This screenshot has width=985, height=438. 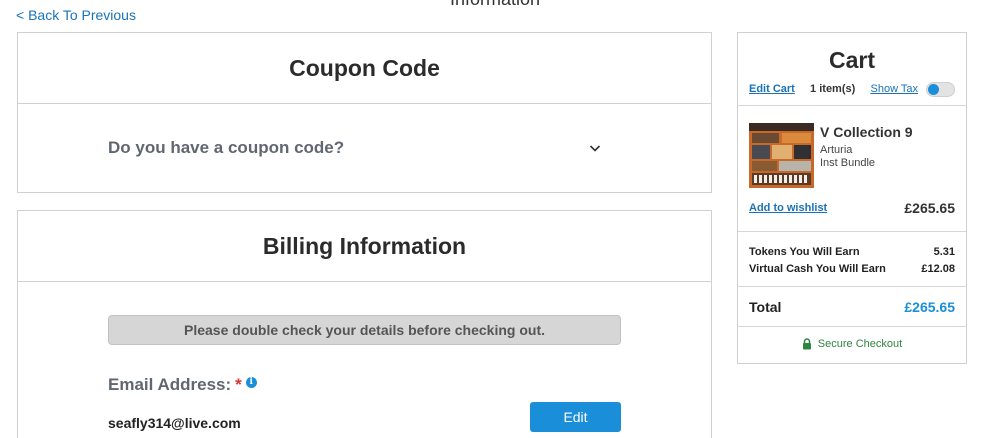 I want to click on coupon-title: Coupon Code, so click(x=364, y=67).